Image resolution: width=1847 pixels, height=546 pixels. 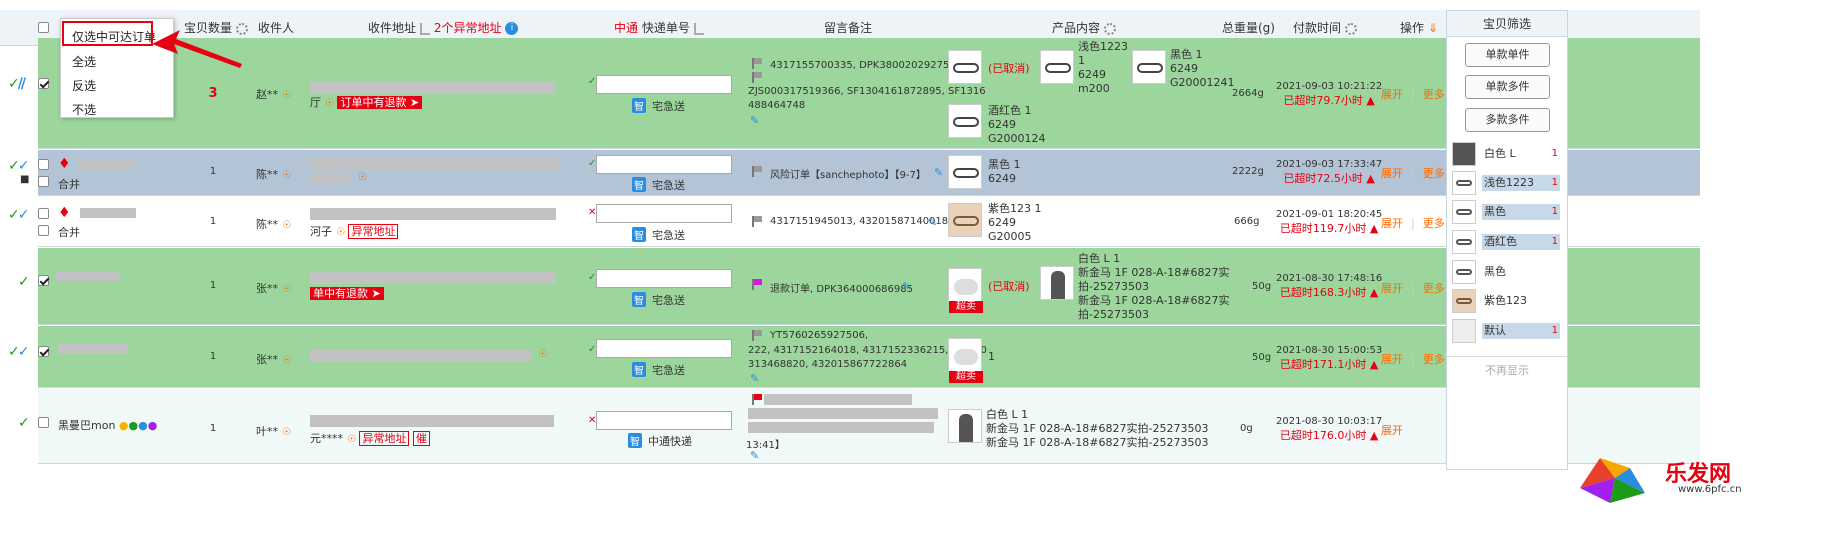 What do you see at coordinates (1413, 288) in the screenshot?
I see `row-actions: 展开 | 更多` at bounding box center [1413, 288].